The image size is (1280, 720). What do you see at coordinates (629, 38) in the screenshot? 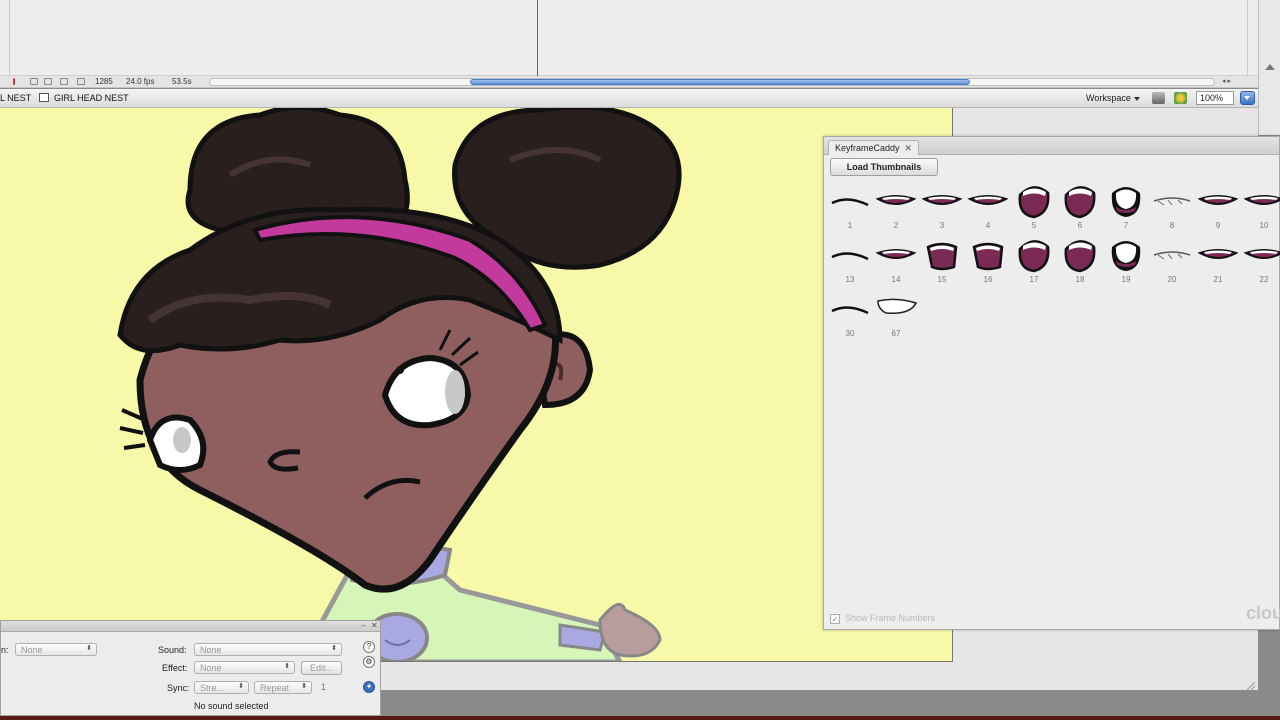
I see `timeline-panel` at bounding box center [629, 38].